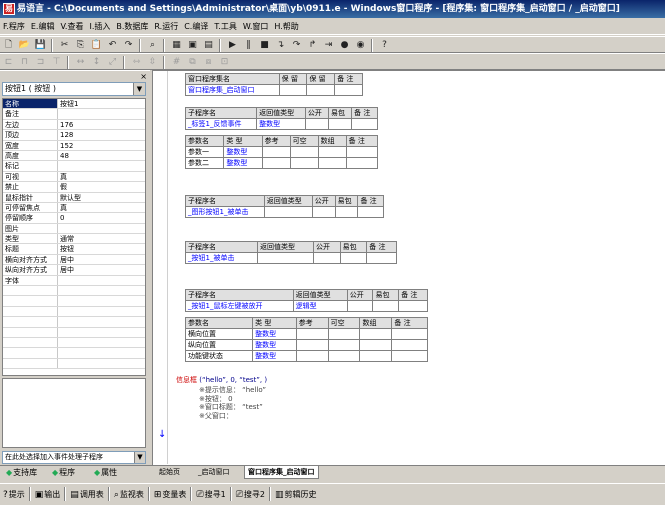 The height and width of the screenshot is (505, 665). What do you see at coordinates (56, 62) in the screenshot?
I see `align-top-icon: ⊤` at bounding box center [56, 62].